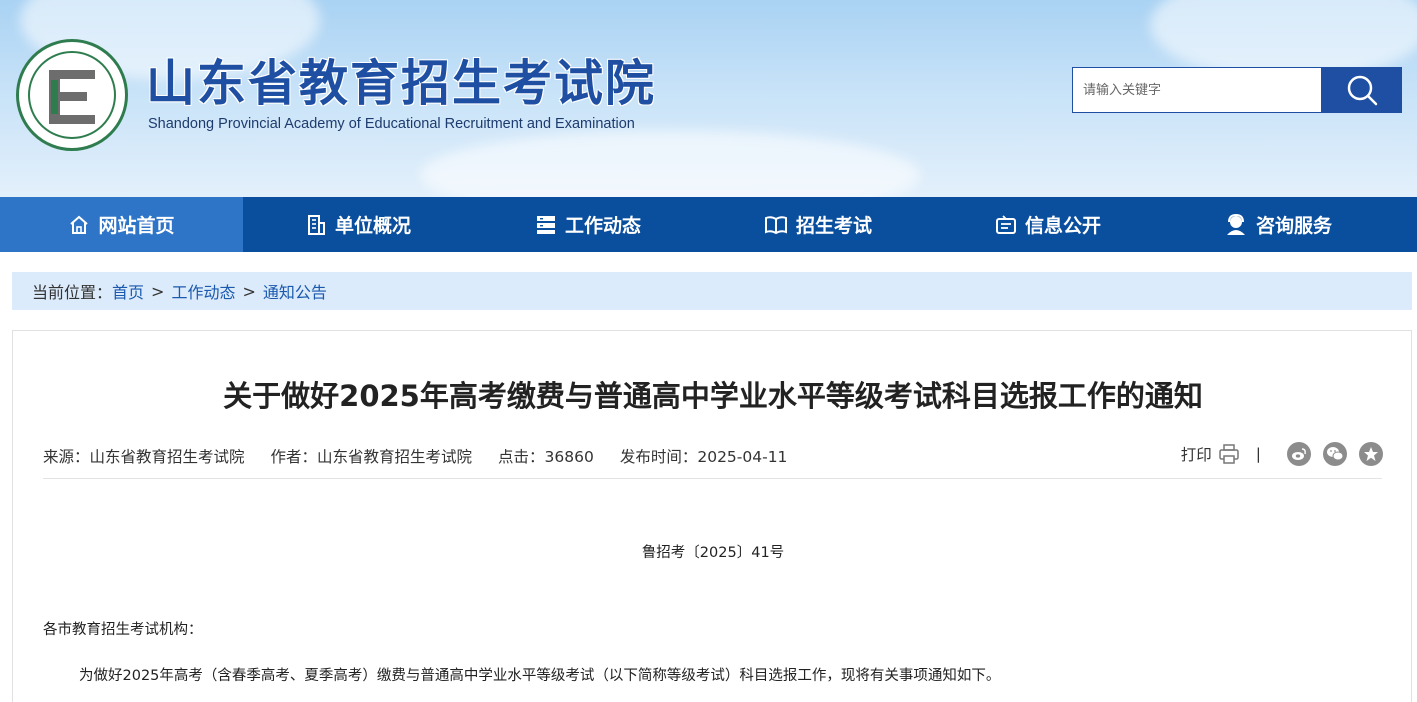 Image resolution: width=1417 pixels, height=702 pixels. I want to click on home-icon, so click(79, 225).